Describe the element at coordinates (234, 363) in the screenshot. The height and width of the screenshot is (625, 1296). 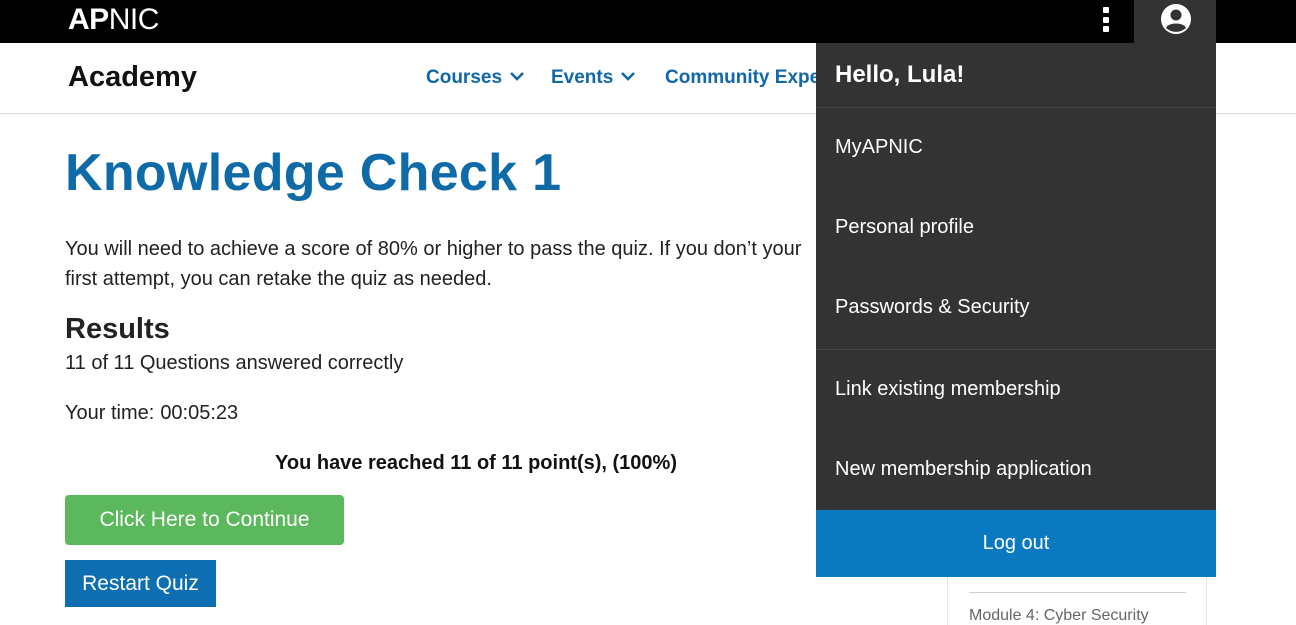
I see `answered-summary: 11 of 11 Questions answered correctly` at that location.